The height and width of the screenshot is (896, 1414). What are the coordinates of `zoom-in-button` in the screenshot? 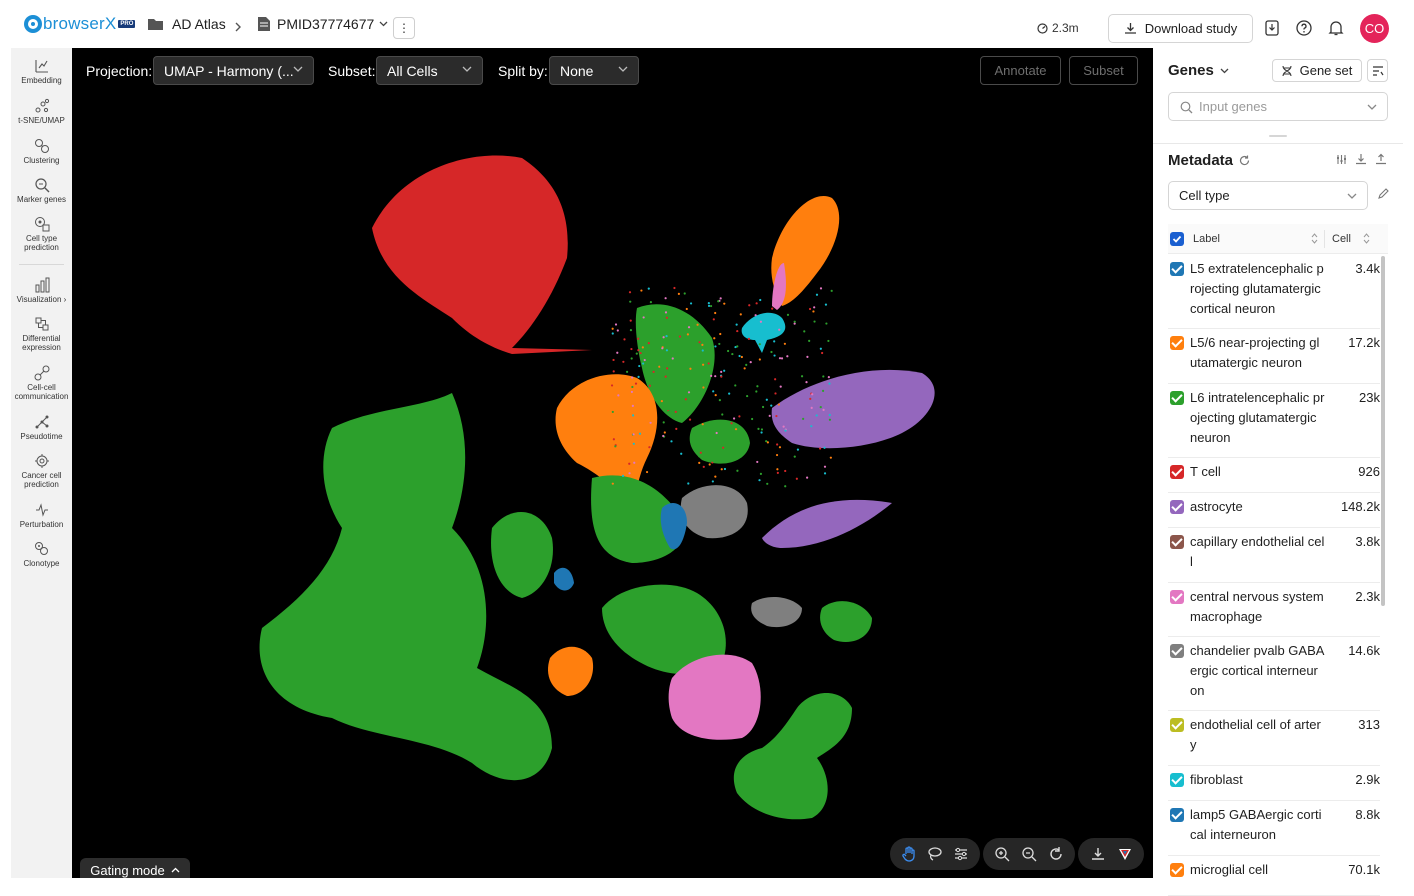 It's located at (1002, 854).